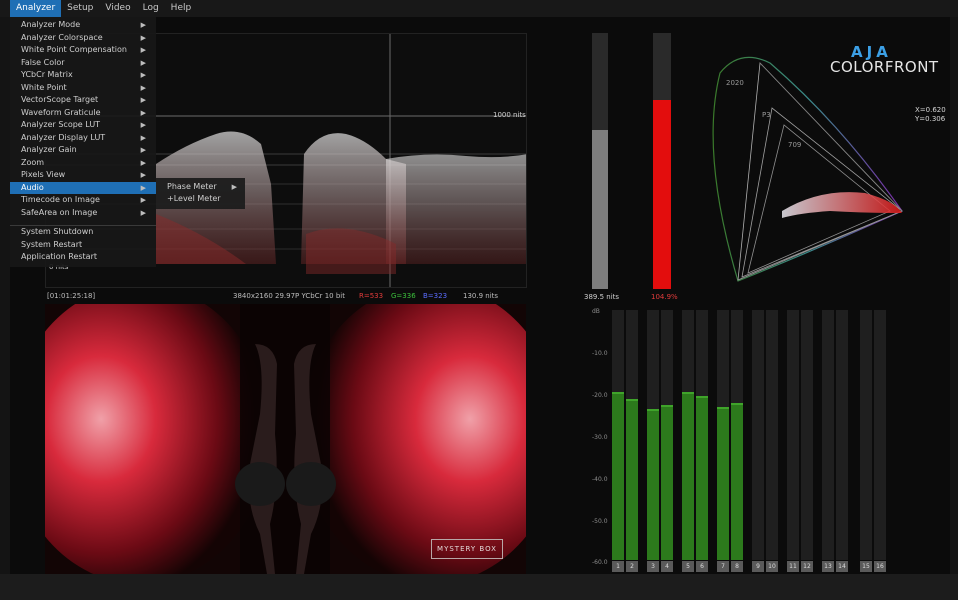  Describe the element at coordinates (884, 67) in the screenshot. I see `logo-product: COLORFRONT` at that location.